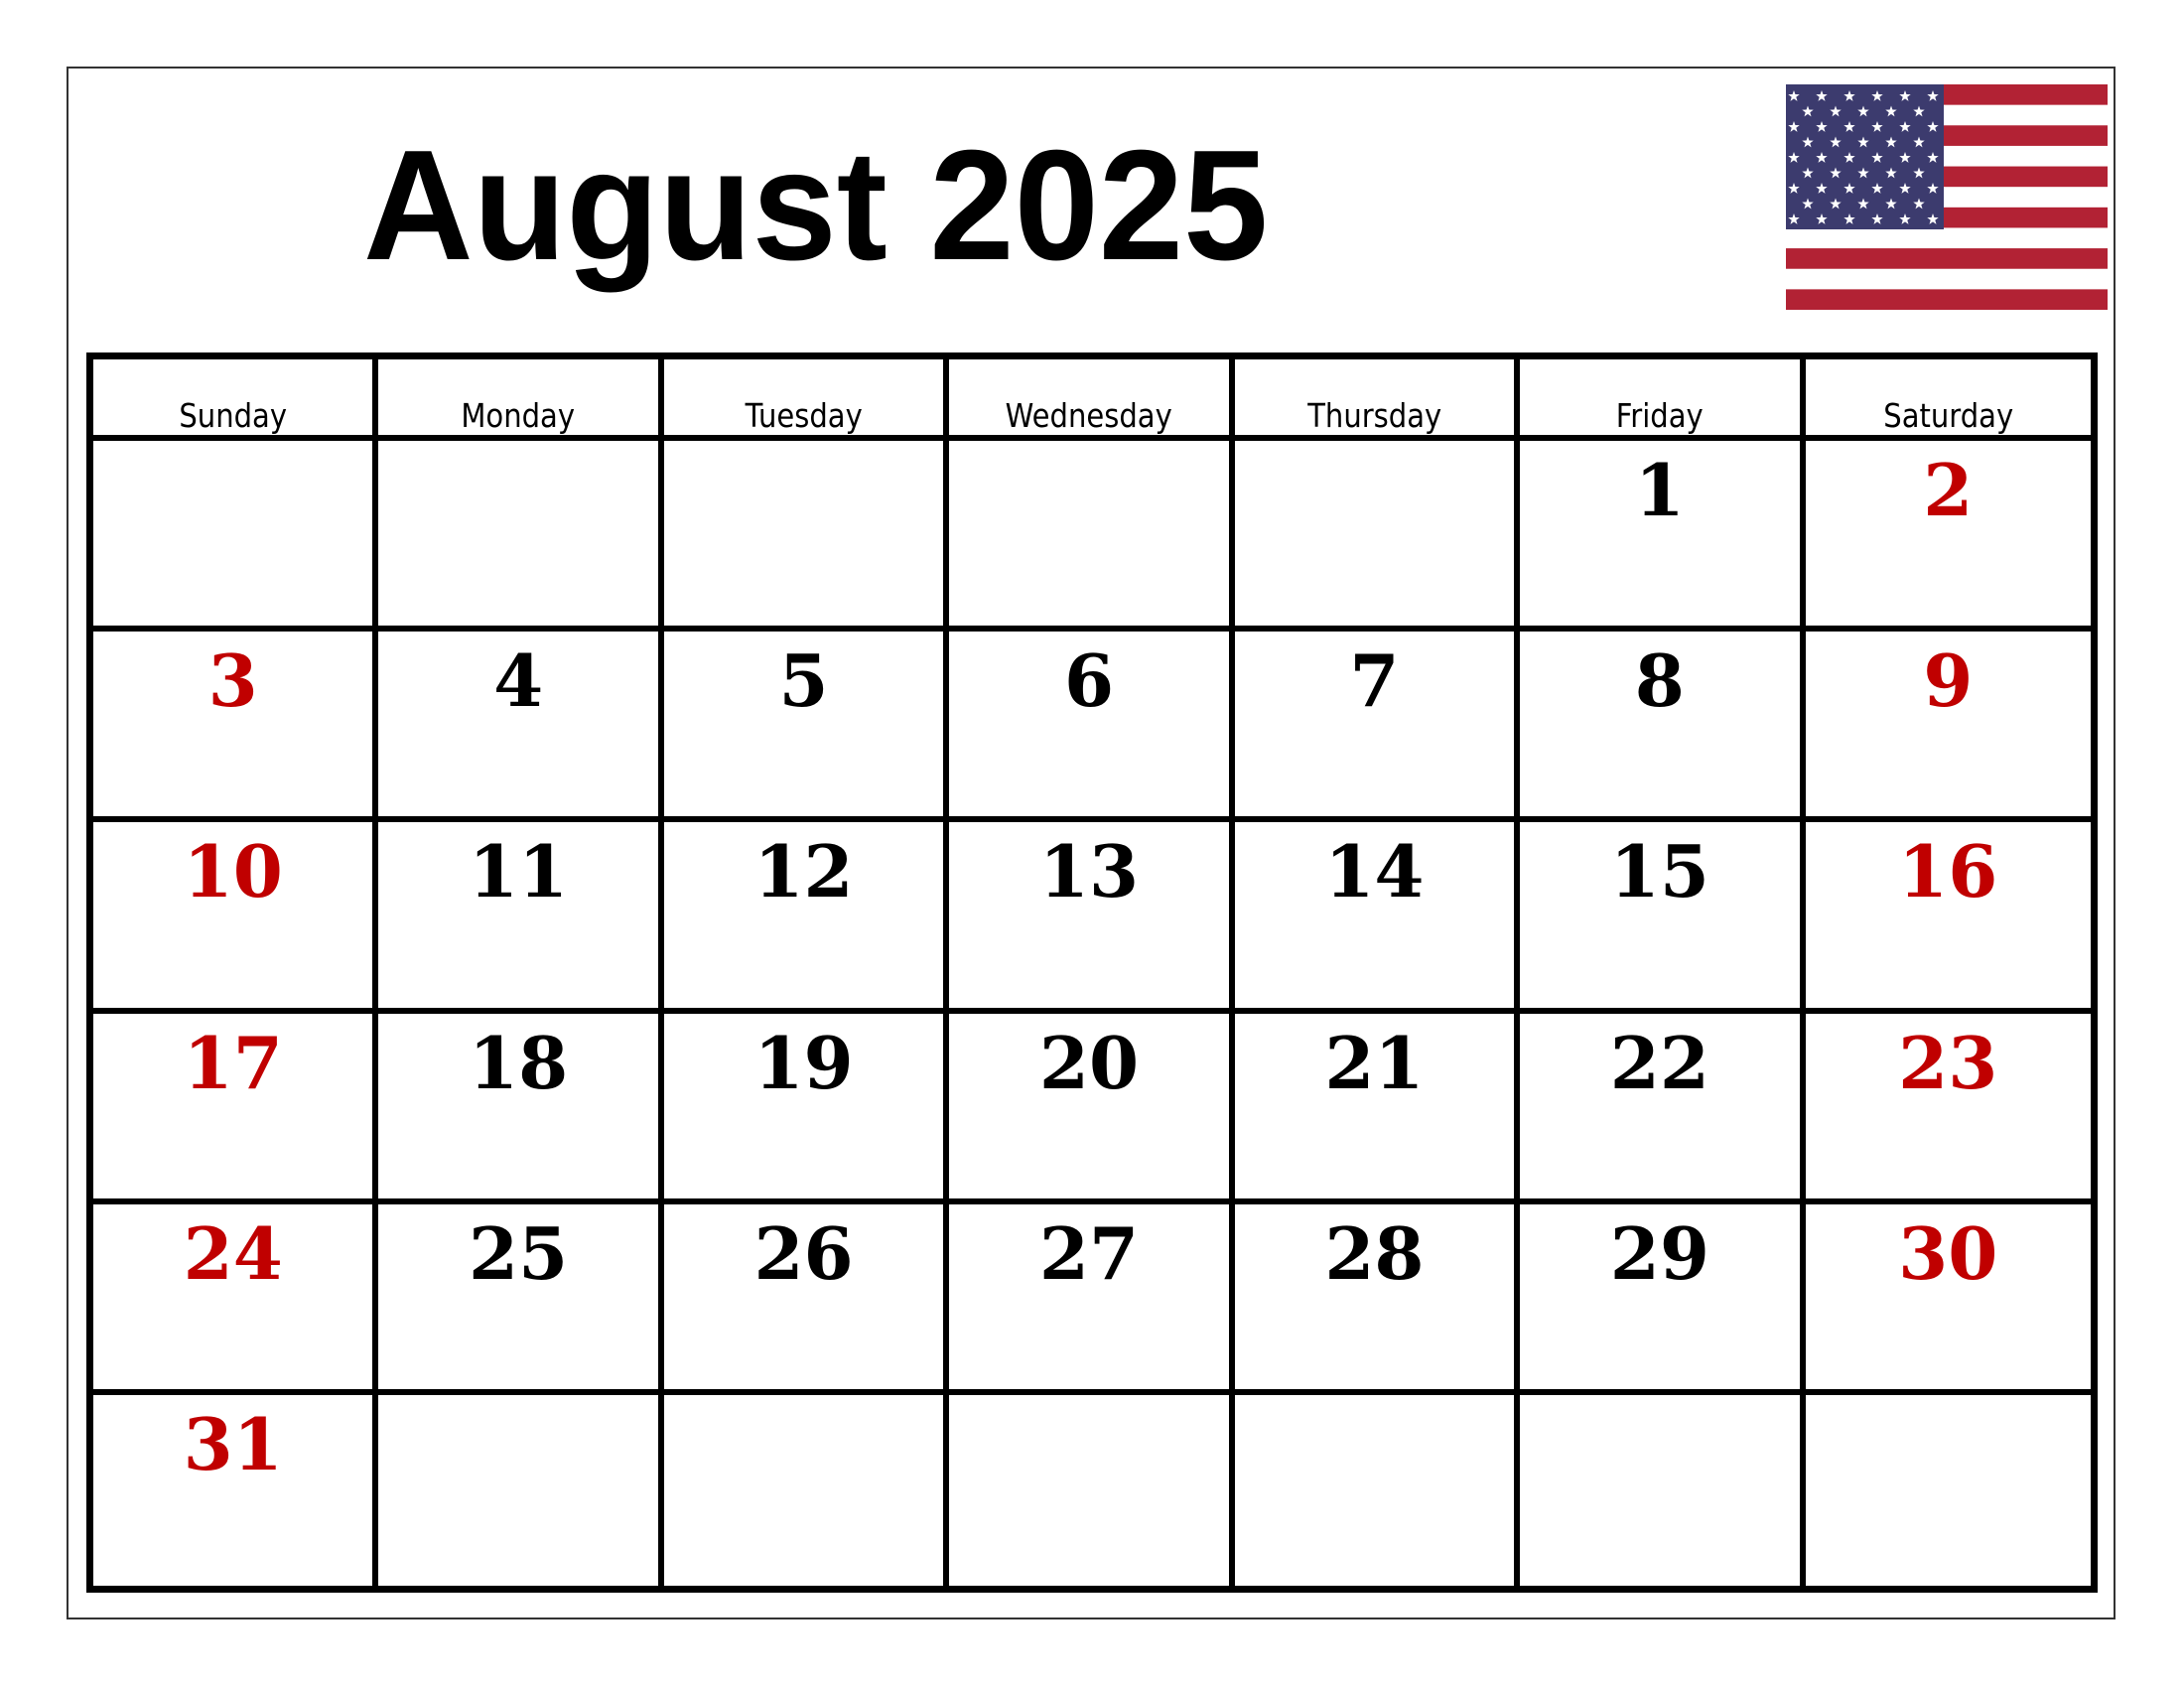 This screenshot has width=2184, height=1688. Describe the element at coordinates (1948, 727) in the screenshot. I see `day-cell: 9` at that location.